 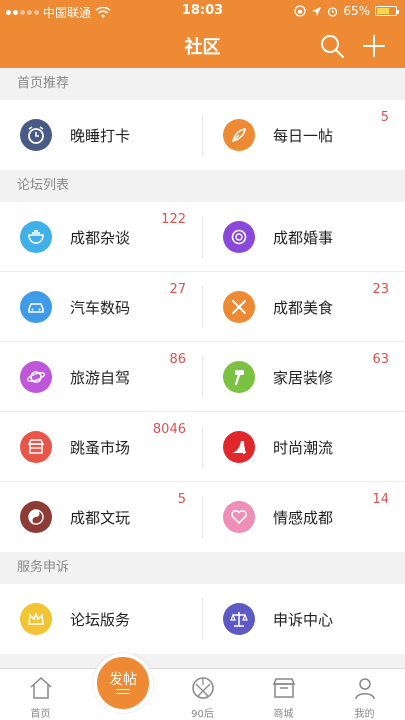 I want to click on tab-90s: 90后, so click(x=202, y=694).